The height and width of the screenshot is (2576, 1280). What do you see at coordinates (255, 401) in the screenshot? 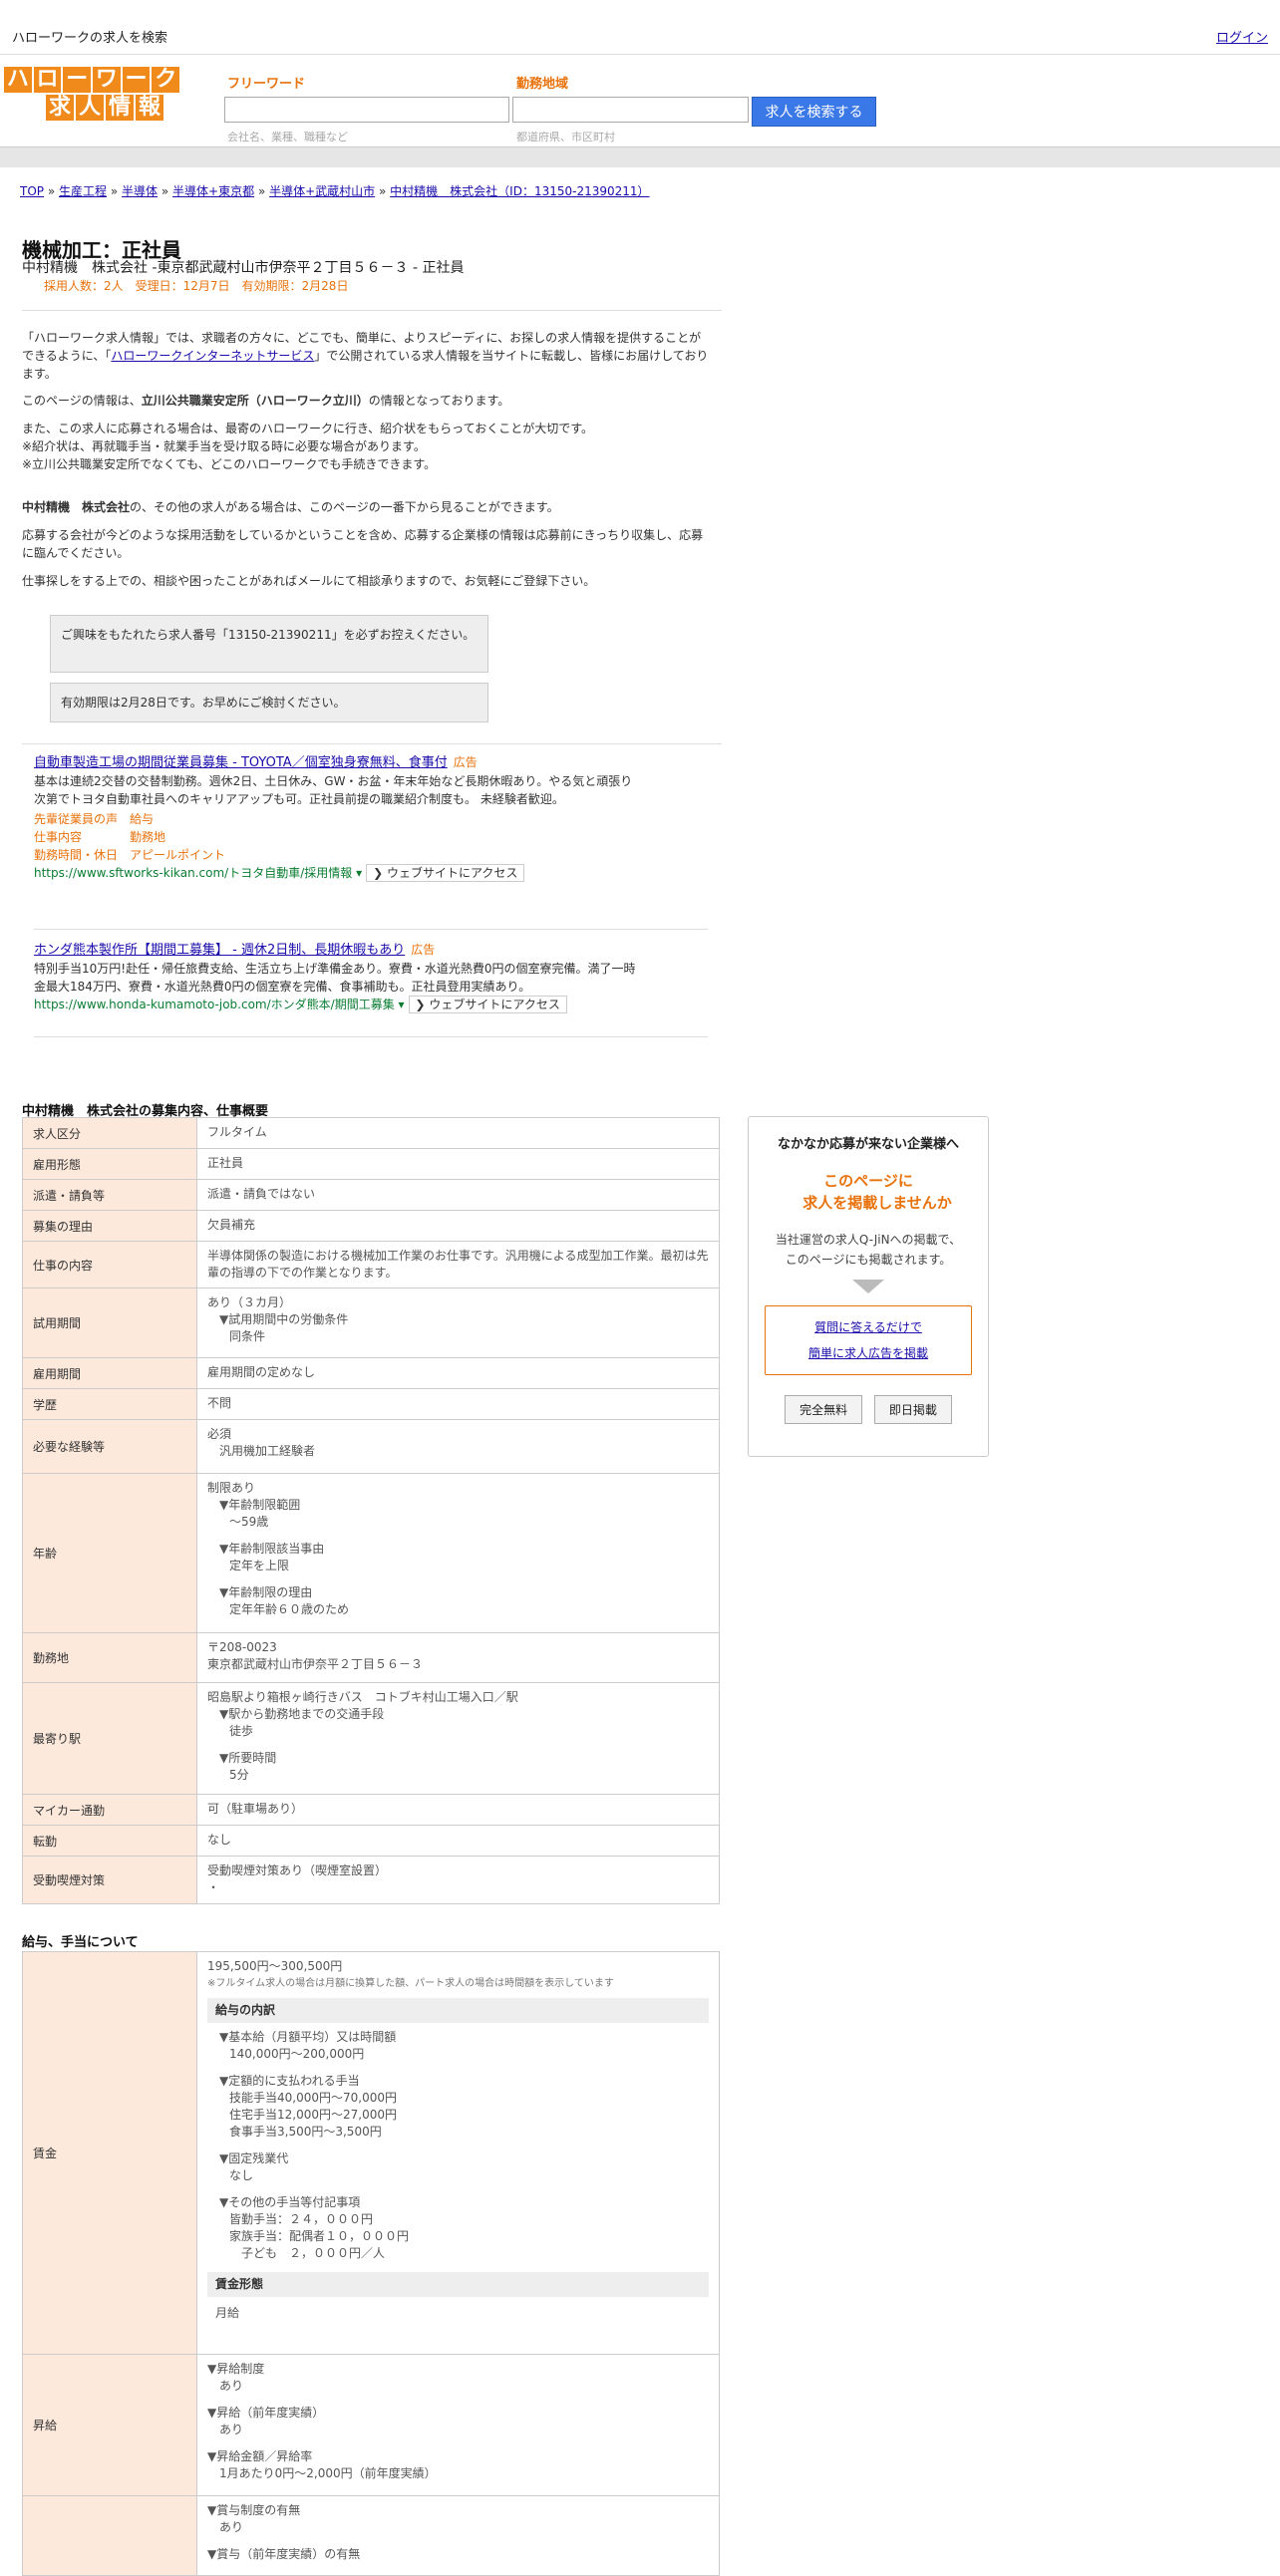
I see `office-name: 立川公共職業安定所（ハローワーク立川）` at bounding box center [255, 401].